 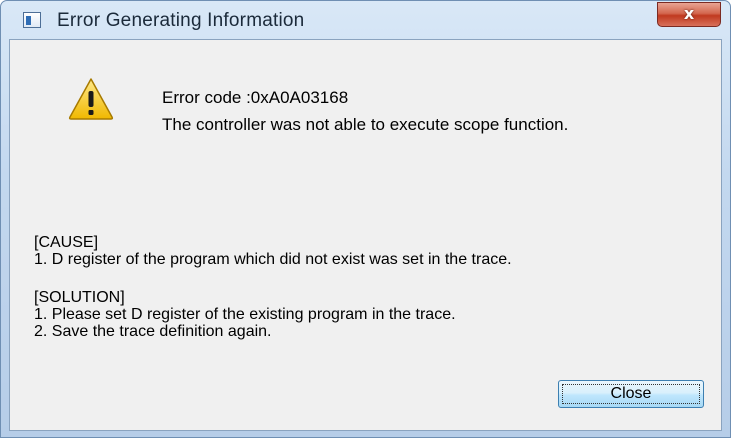 What do you see at coordinates (153, 331) in the screenshot?
I see `solution-line-2: 2. Save the trace definition again.` at bounding box center [153, 331].